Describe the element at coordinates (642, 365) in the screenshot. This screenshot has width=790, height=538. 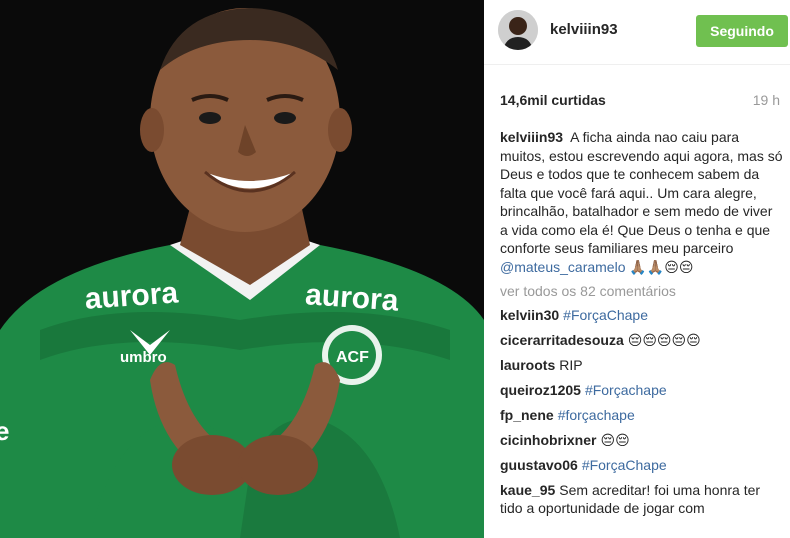
I see `comment-item: lauroots RIP` at that location.